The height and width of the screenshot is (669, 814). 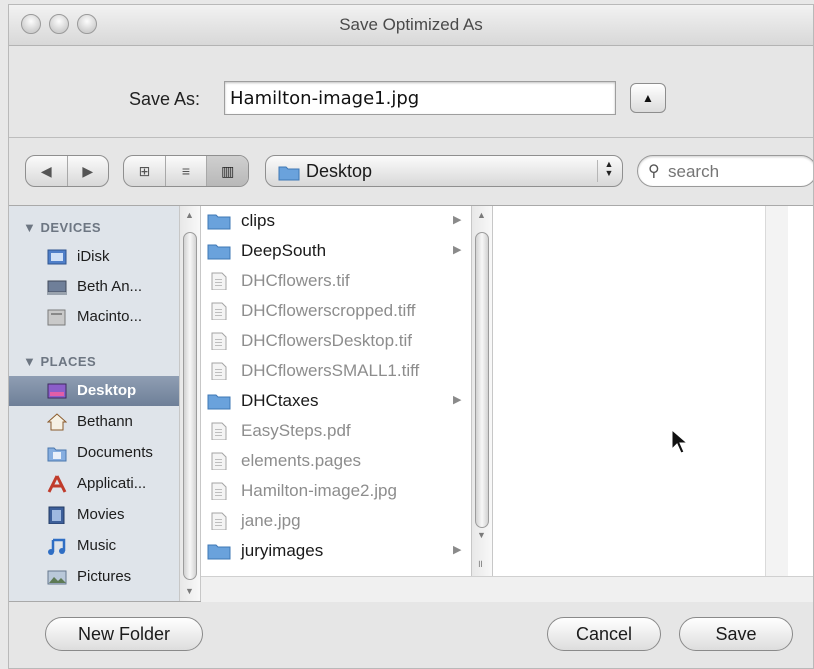 I want to click on search-box: ⚲, so click(x=725, y=171).